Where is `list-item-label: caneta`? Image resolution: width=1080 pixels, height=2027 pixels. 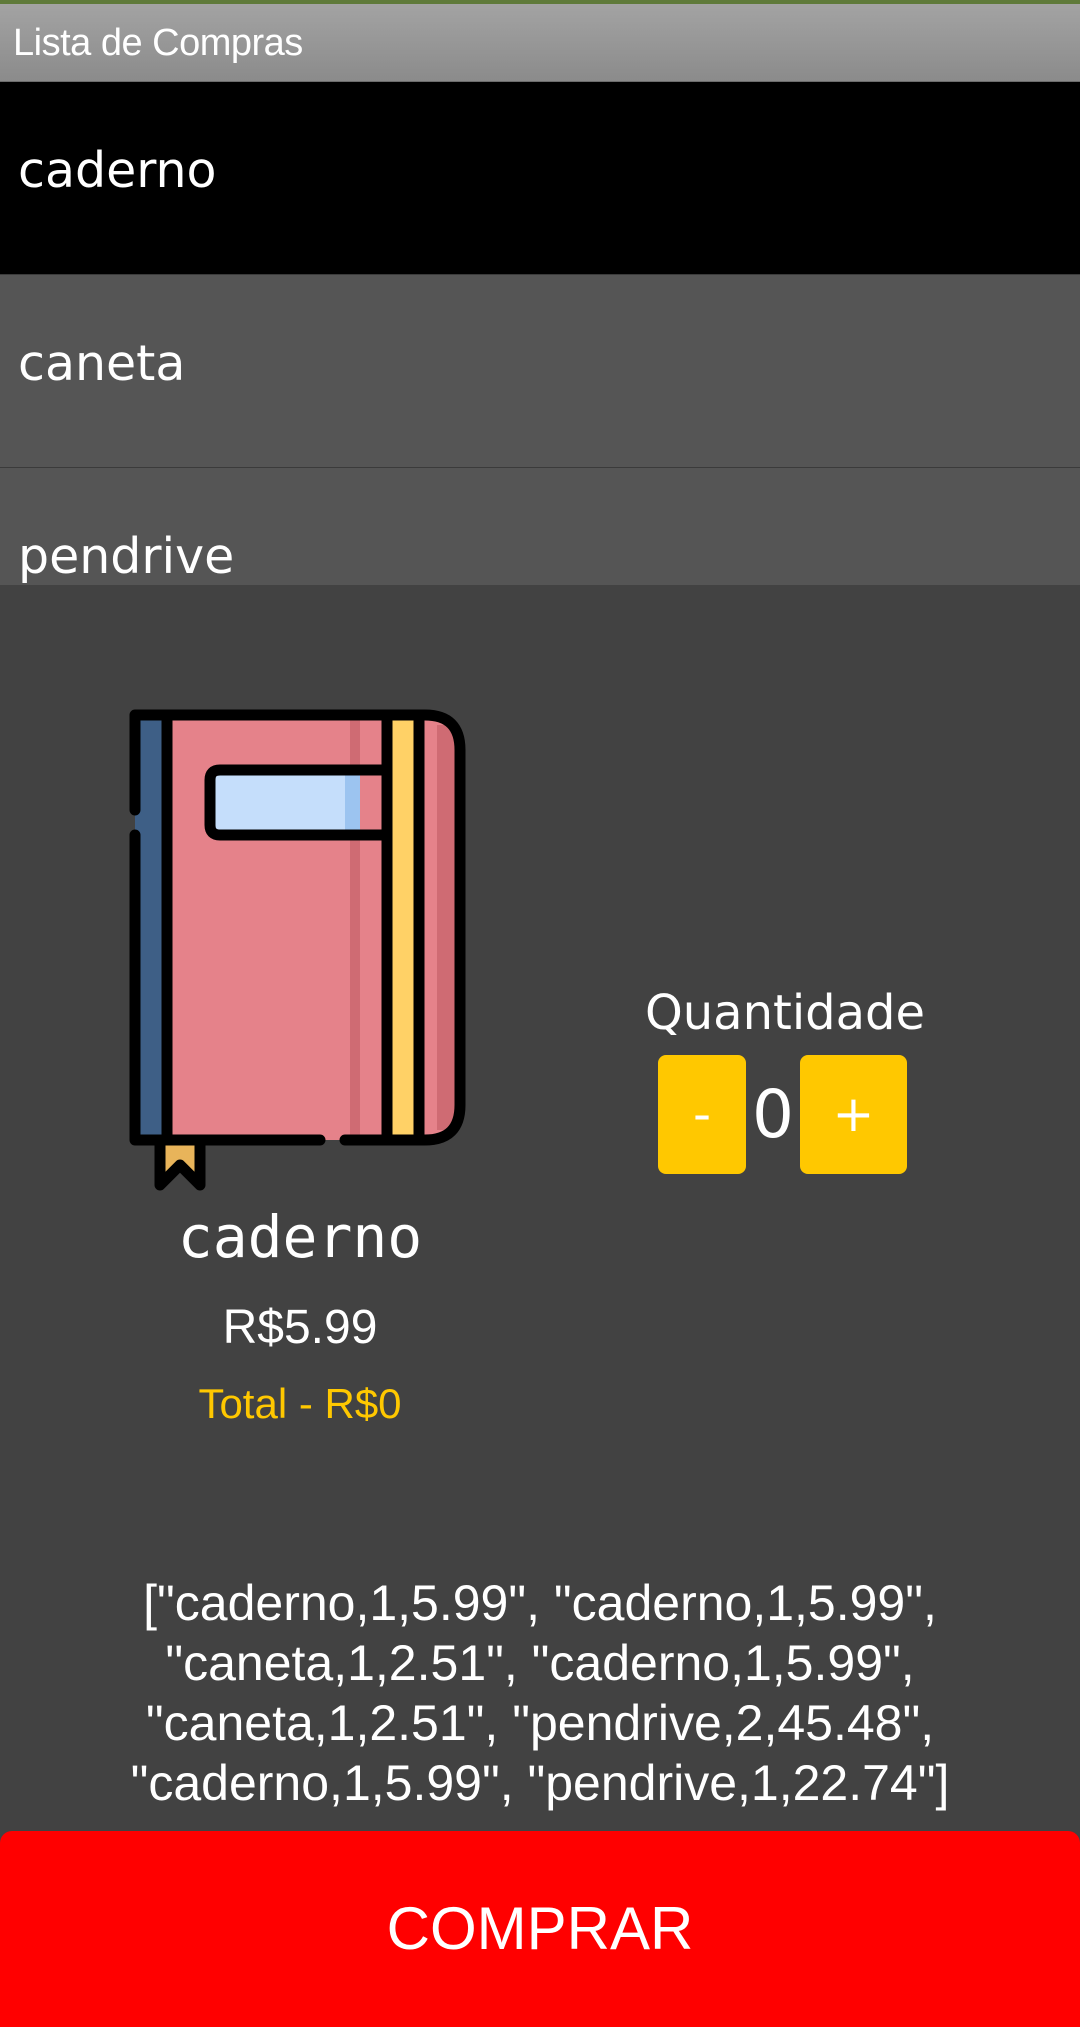
list-item-label: caneta is located at coordinates (102, 363).